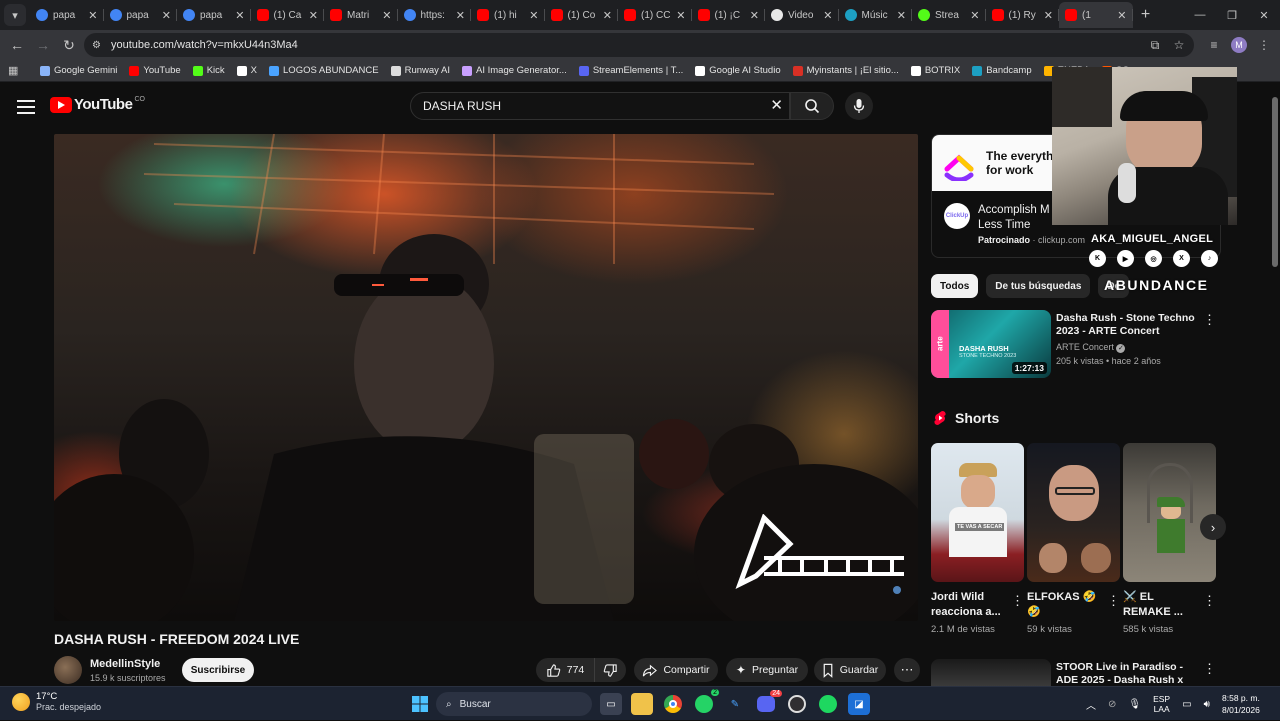  What do you see at coordinates (361, 15) in the screenshot?
I see `browser-tab: Matri ✕` at bounding box center [361, 15].